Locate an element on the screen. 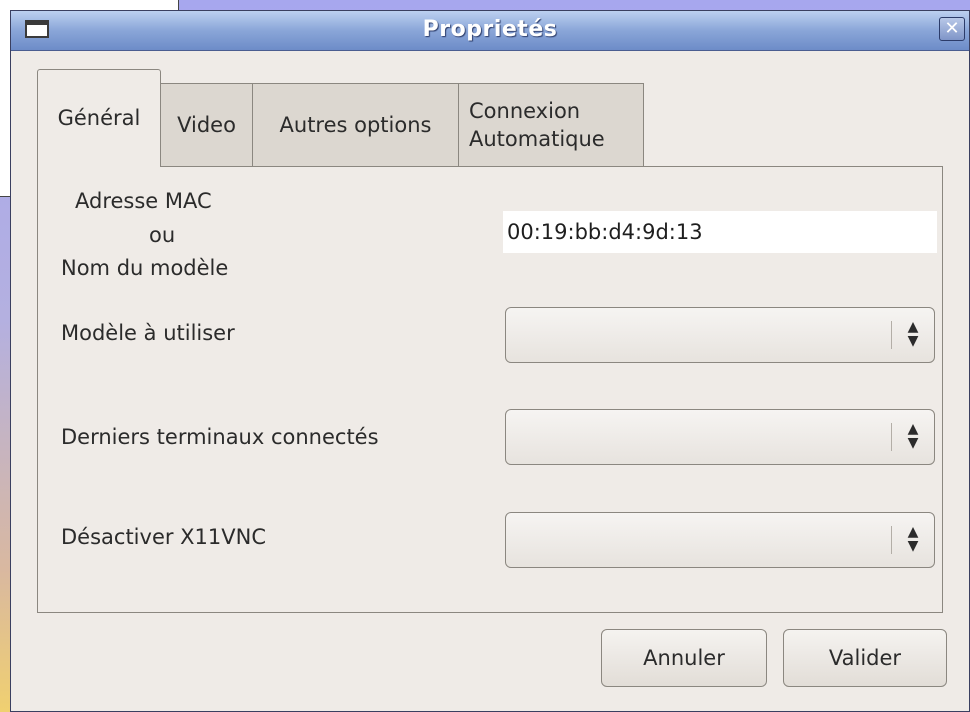 The width and height of the screenshot is (970, 712). tab-connexion-automatique: Connexion Automatique is located at coordinates (551, 125).